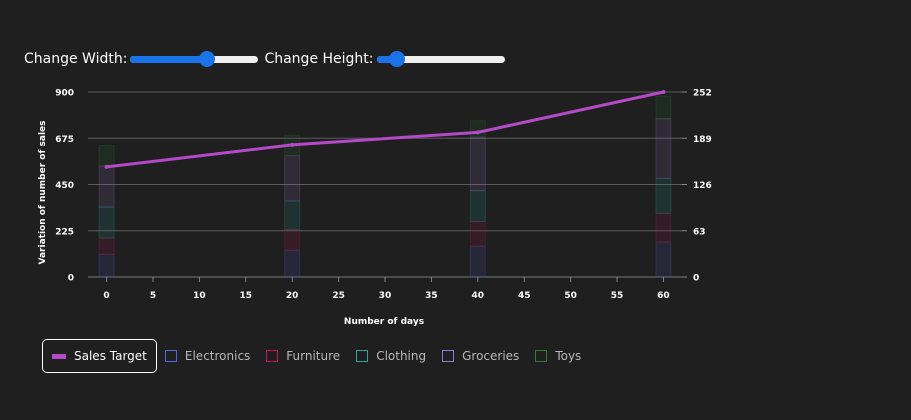 The image size is (911, 420). I want to click on sales-target-line, so click(385, 129).